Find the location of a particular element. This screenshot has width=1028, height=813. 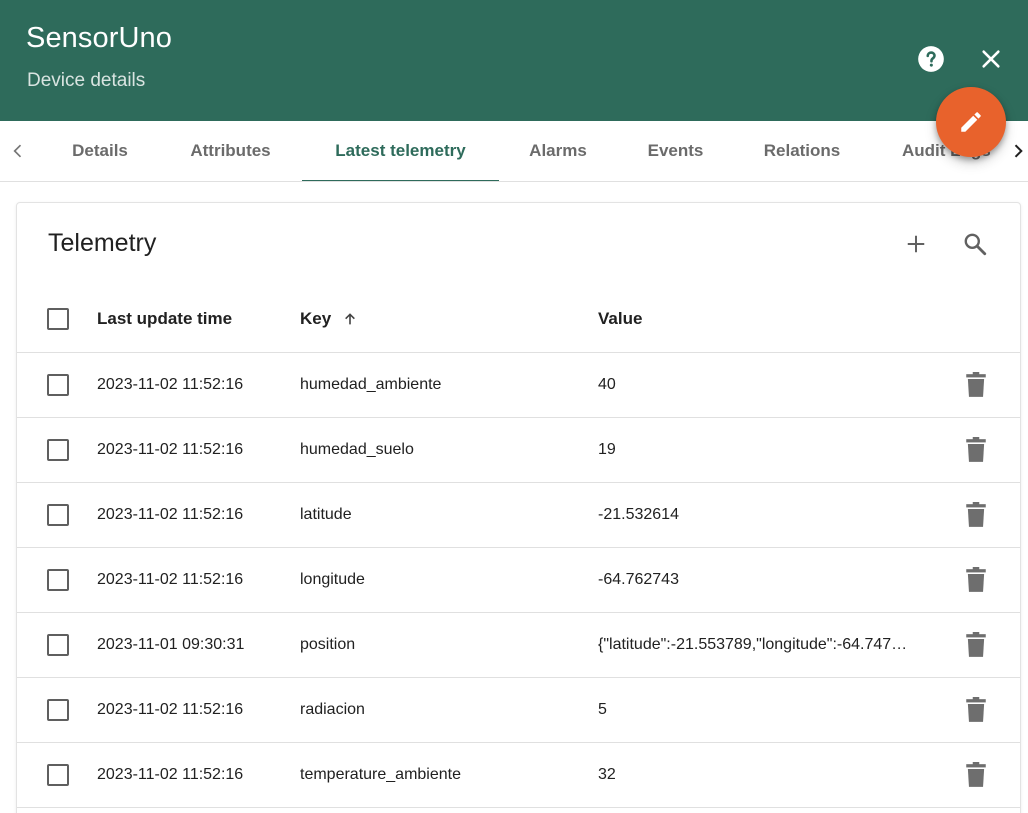

column-header-value: Value is located at coordinates (620, 319).